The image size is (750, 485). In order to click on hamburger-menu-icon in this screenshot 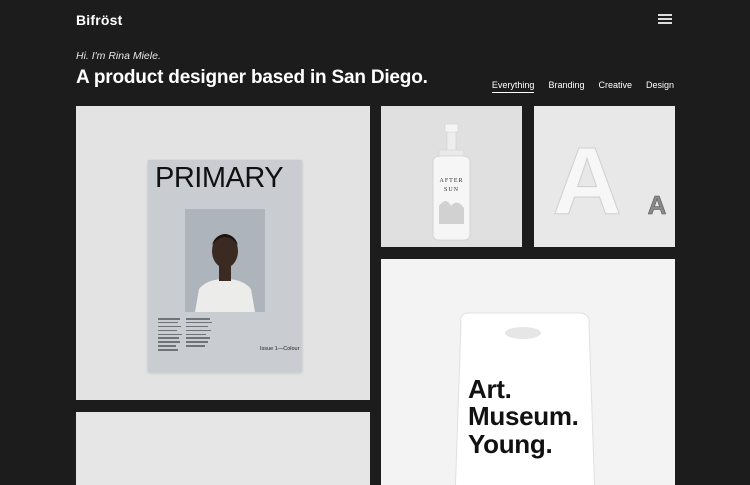, I will do `click(665, 19)`.